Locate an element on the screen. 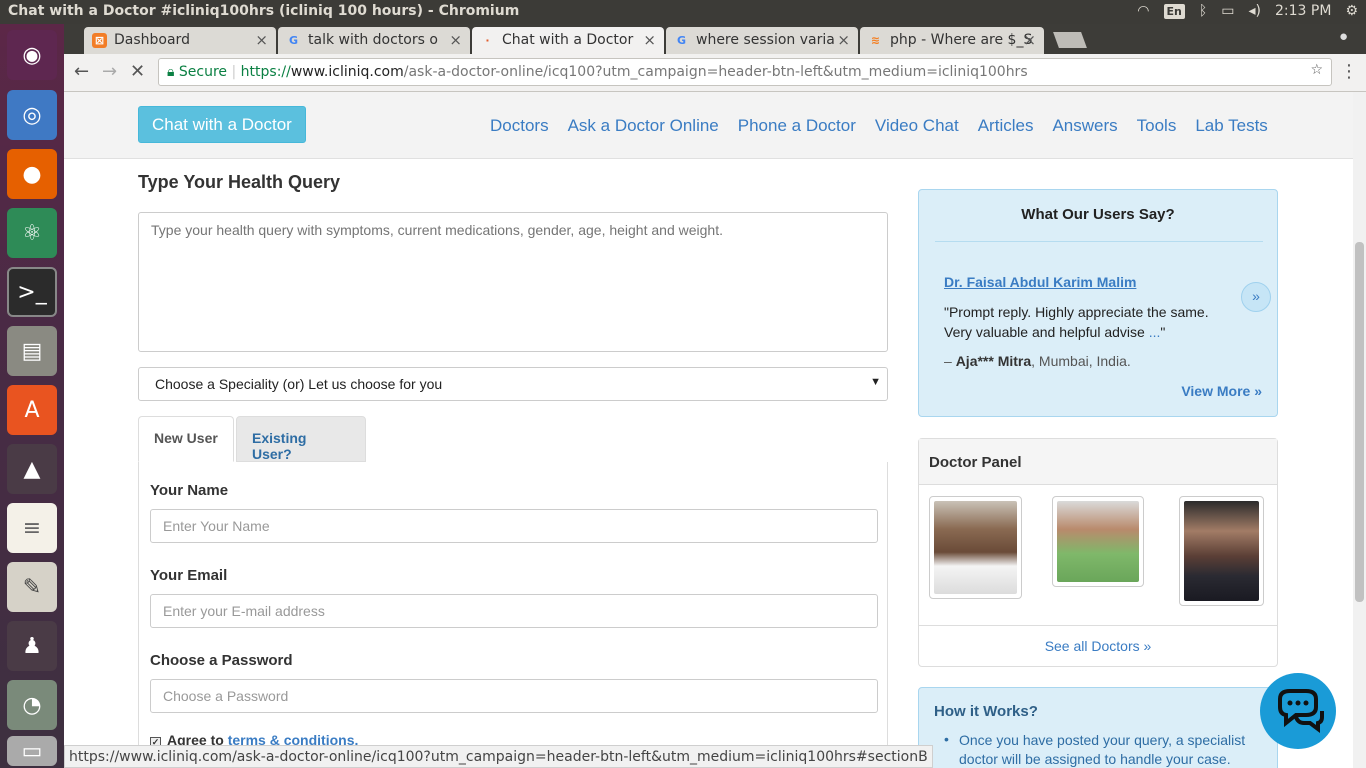 The width and height of the screenshot is (1366, 768). chat-with-doctor-button: Chat with a Doctor is located at coordinates (222, 124).